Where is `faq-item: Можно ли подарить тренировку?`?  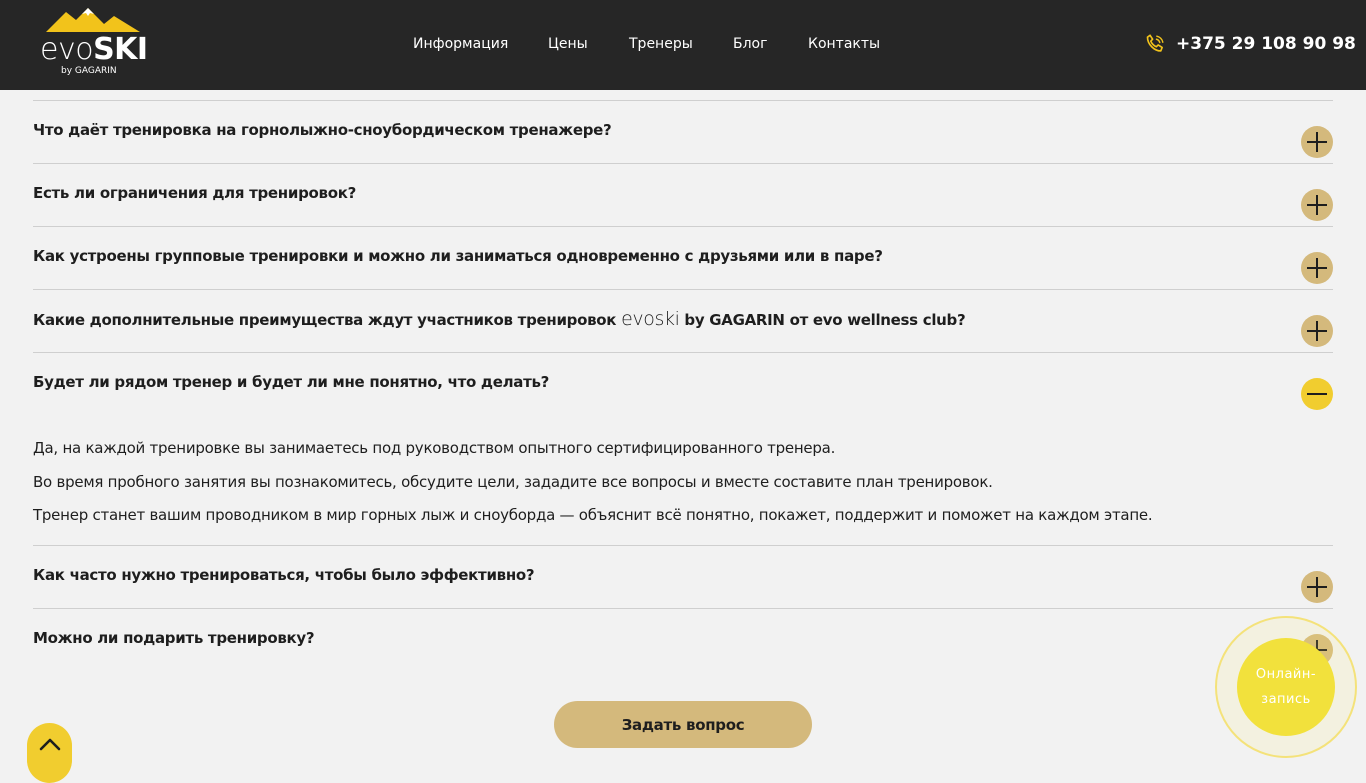 faq-item: Можно ли подарить тренировку? is located at coordinates (683, 642).